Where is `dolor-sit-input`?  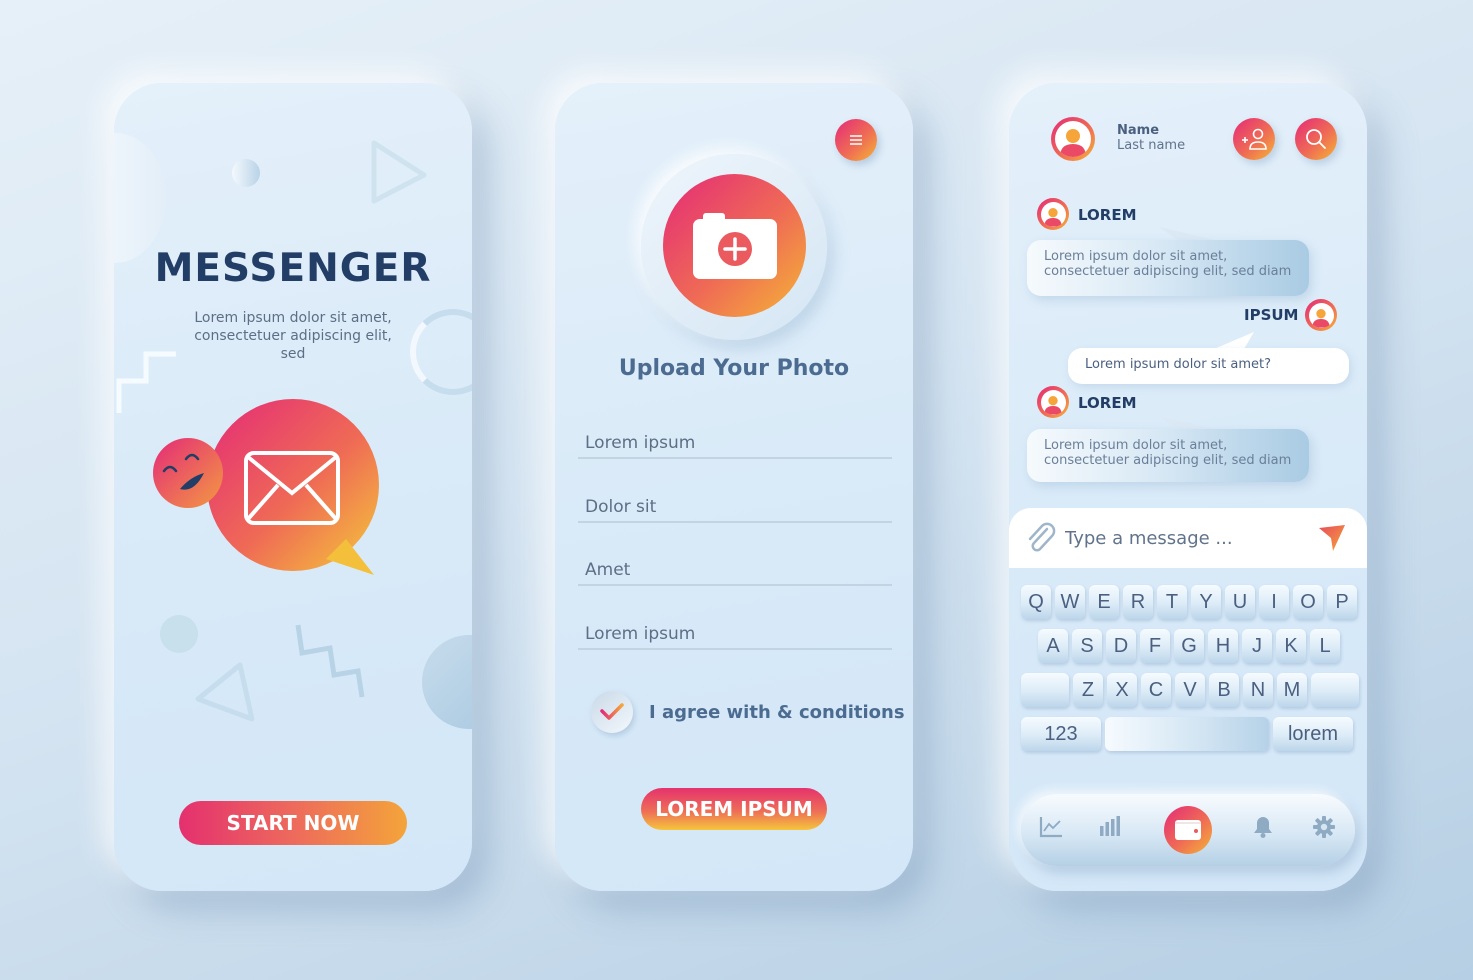 dolor-sit-input is located at coordinates (735, 502).